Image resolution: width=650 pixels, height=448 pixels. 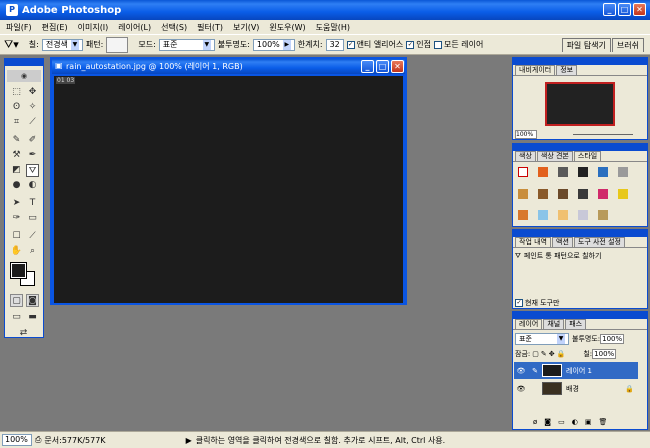 What do you see at coordinates (11, 45) in the screenshot?
I see `paint-bucket-icon: ⛛▾` at bounding box center [11, 45].